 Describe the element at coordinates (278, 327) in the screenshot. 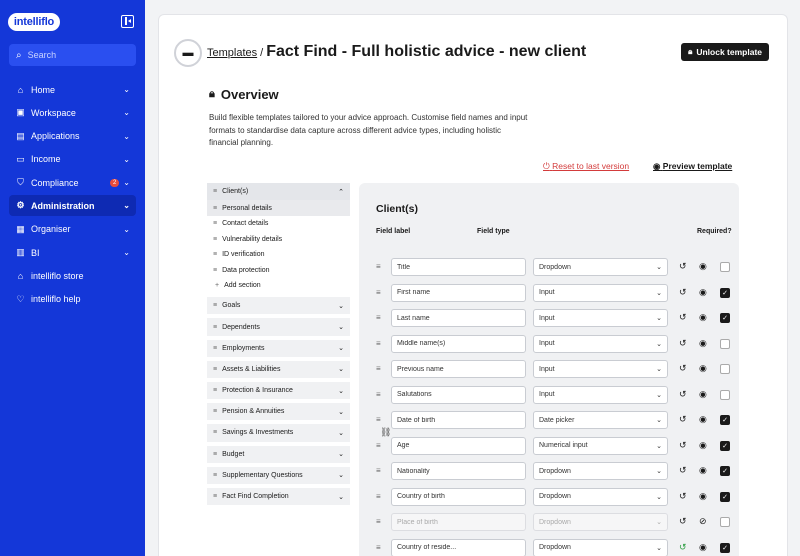

I see `section-item: ≡ Dependents ⌄` at that location.